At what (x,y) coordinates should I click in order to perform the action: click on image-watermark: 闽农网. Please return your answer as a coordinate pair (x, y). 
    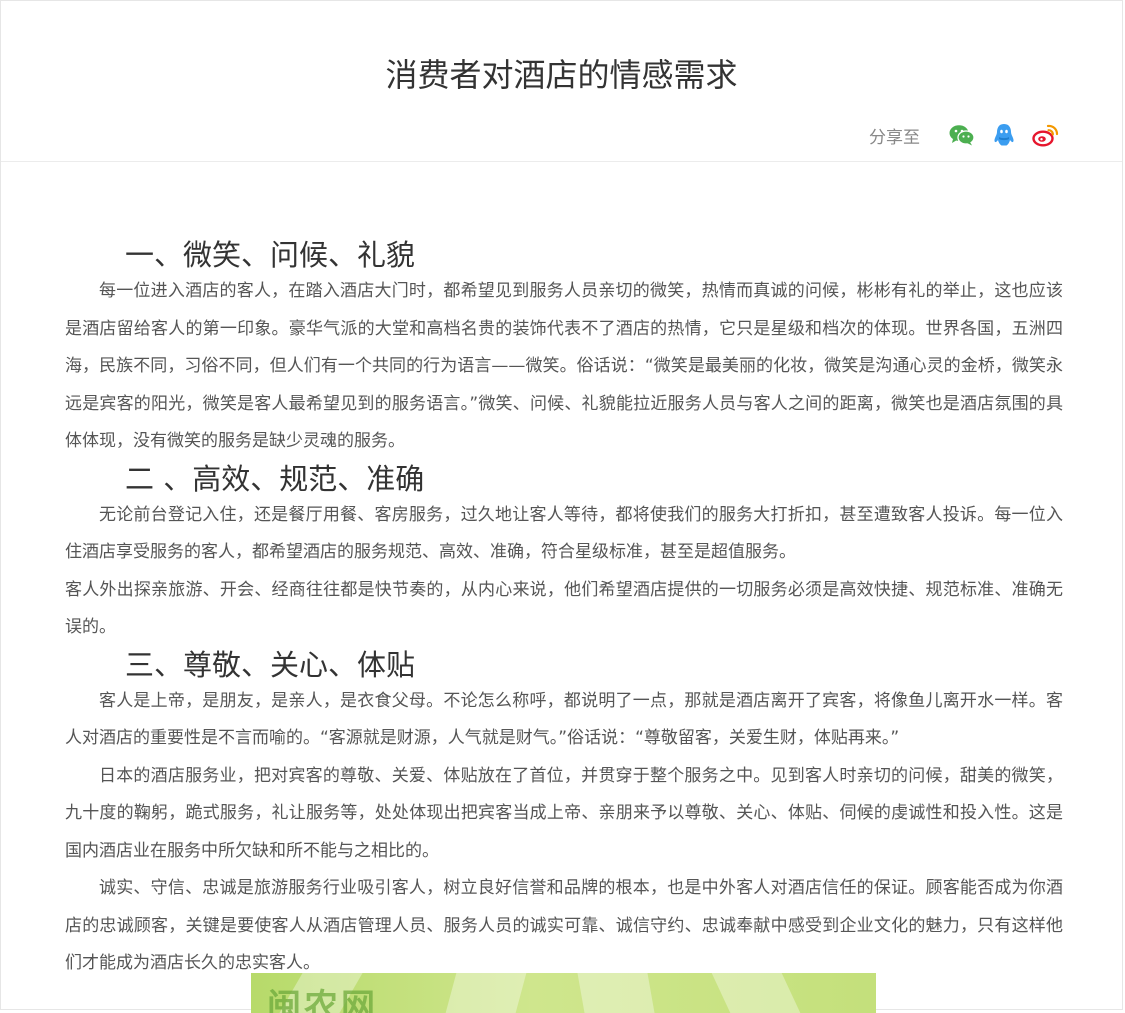
    Looking at the image, I should click on (322, 1000).